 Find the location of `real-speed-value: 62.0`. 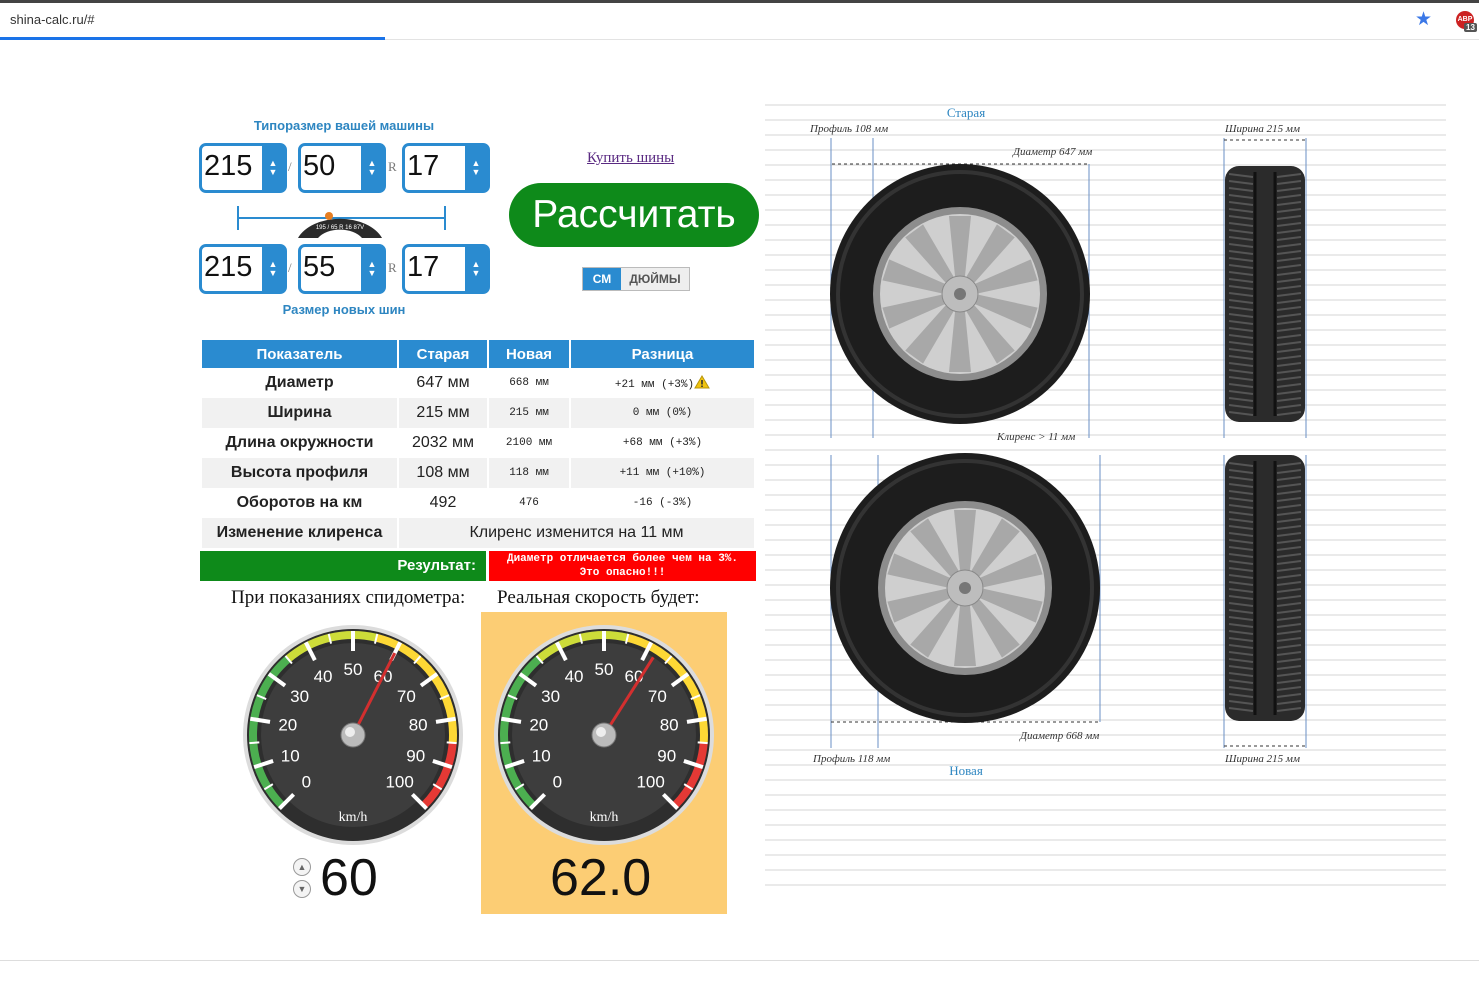

real-speed-value: 62.0 is located at coordinates (601, 878).